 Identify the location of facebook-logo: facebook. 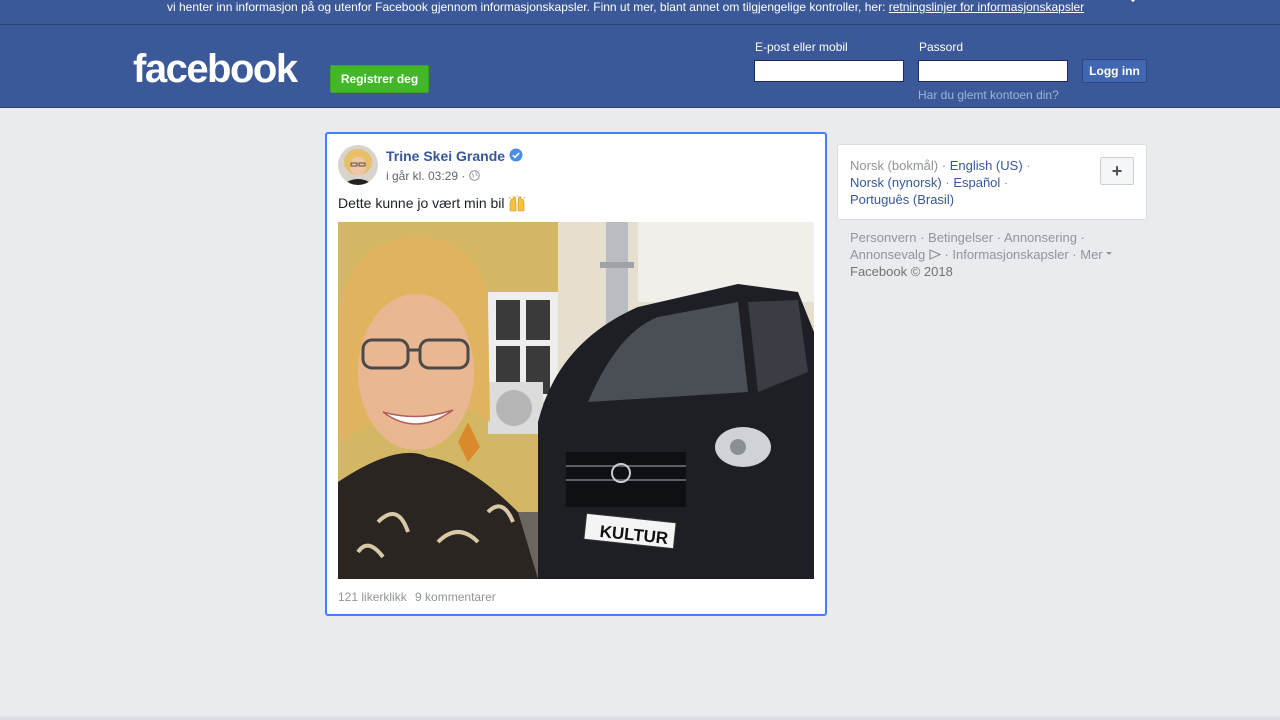
(215, 69).